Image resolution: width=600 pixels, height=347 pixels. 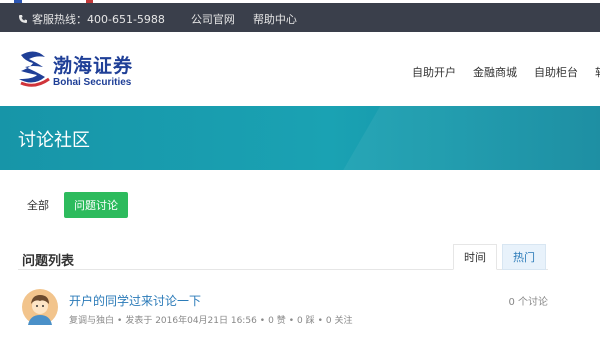 What do you see at coordinates (283, 257) in the screenshot?
I see `question-list-header: 问题列表 时间 热门` at bounding box center [283, 257].